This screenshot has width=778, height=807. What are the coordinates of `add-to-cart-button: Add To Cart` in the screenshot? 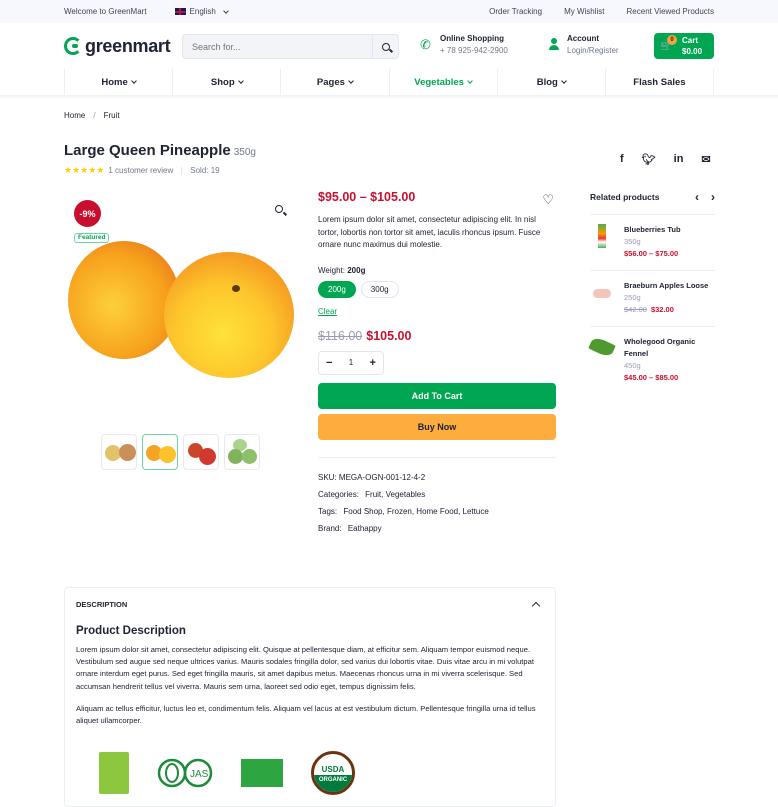 It's located at (437, 395).